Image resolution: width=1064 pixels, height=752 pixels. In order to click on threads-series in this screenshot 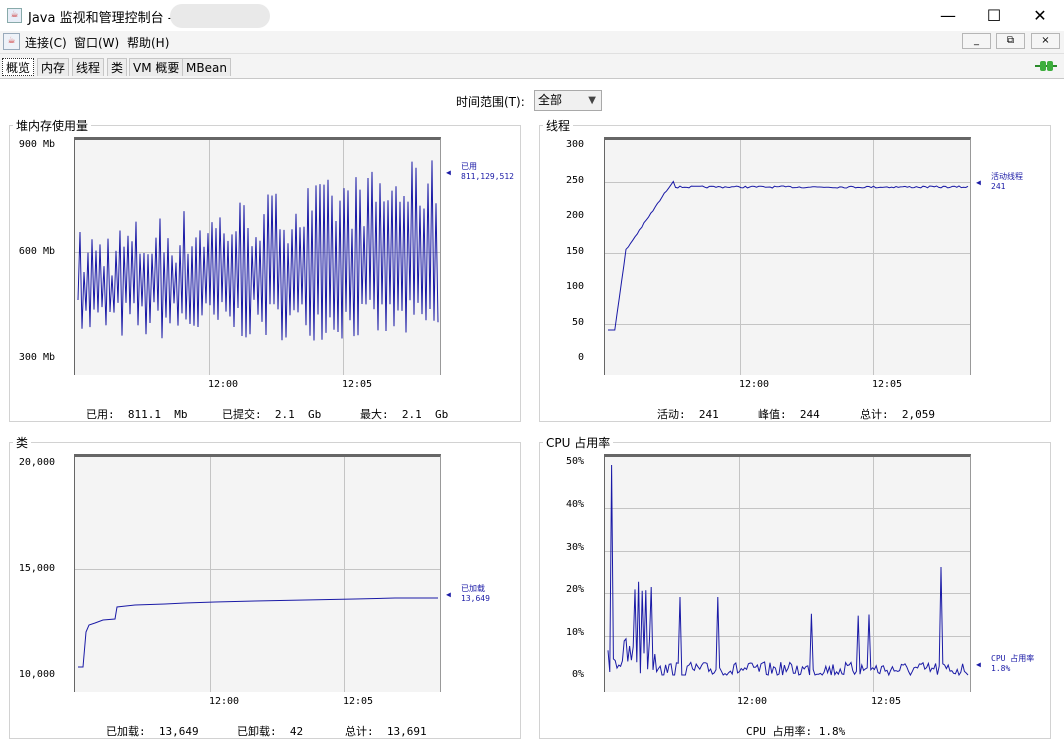, I will do `click(788, 255)`.